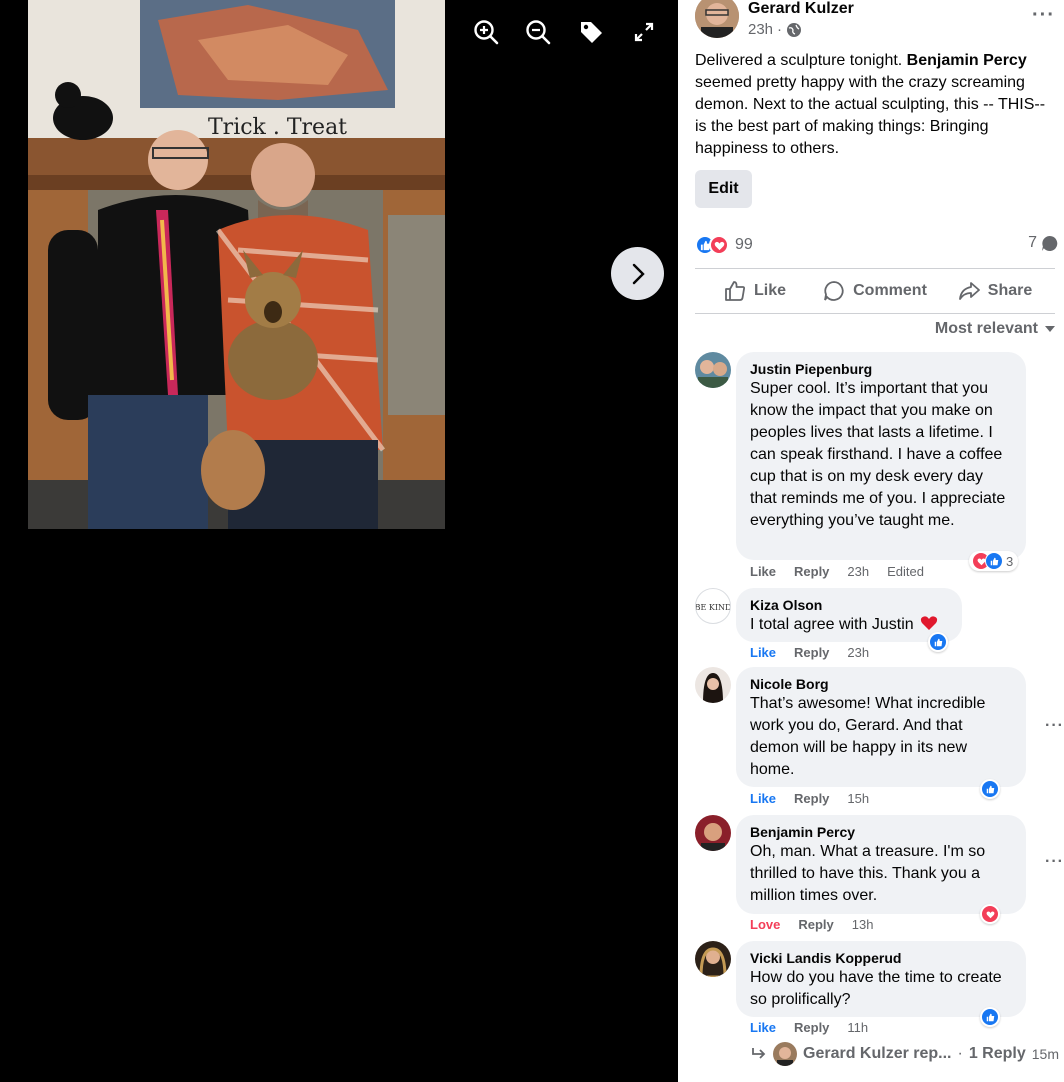 This screenshot has height=1082, width=1064. What do you see at coordinates (986, 328) in the screenshot?
I see `sort-label: Most relevant` at bounding box center [986, 328].